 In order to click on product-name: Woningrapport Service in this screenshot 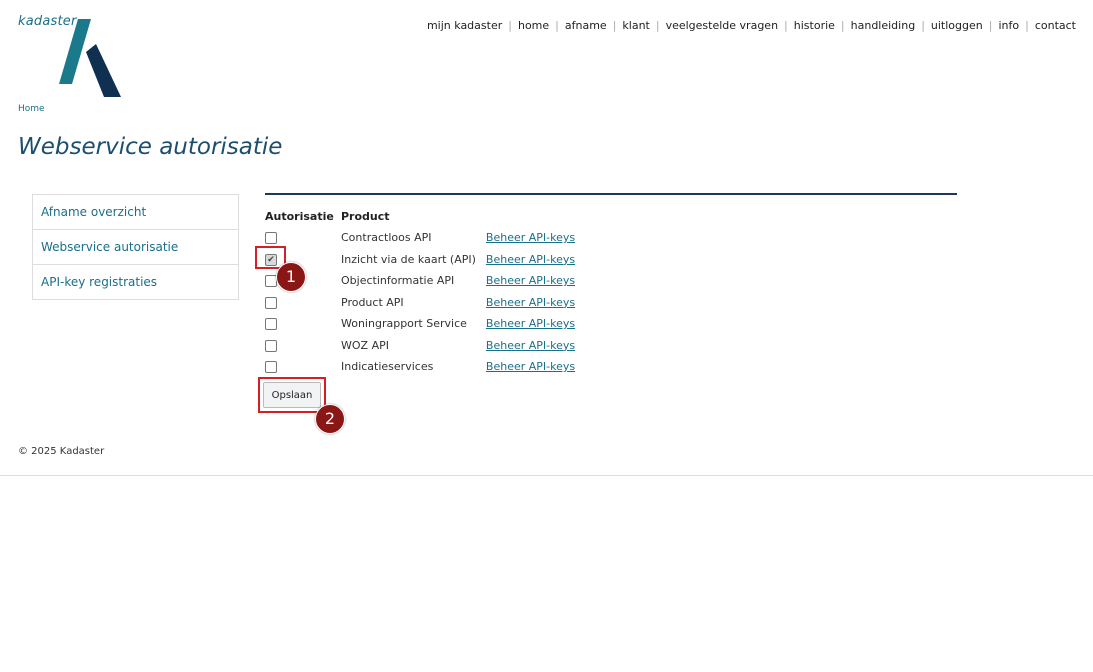, I will do `click(404, 324)`.